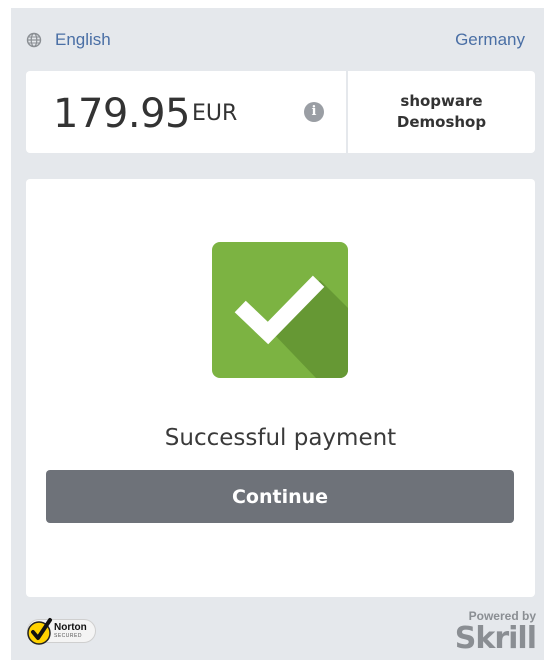 The height and width of the screenshot is (667, 547). I want to click on language-selector: English, so click(68, 40).